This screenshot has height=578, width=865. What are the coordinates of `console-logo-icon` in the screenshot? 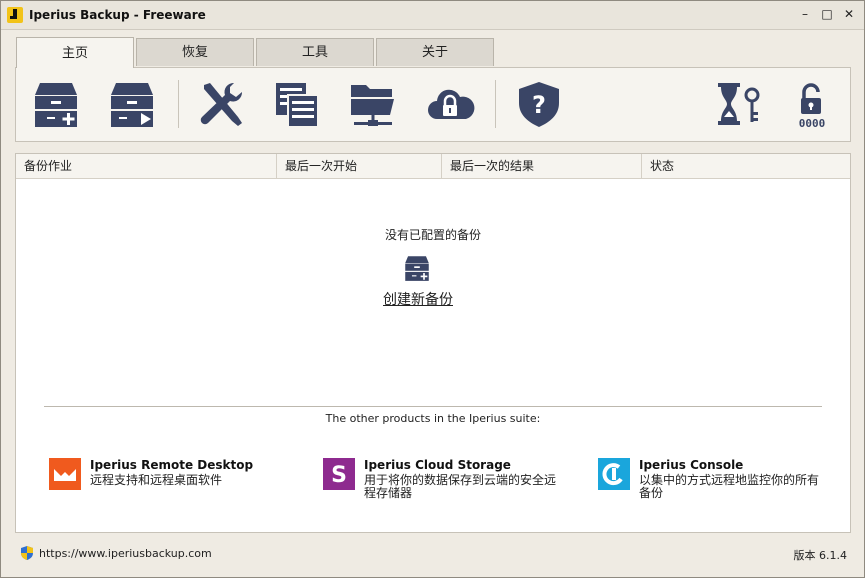 It's located at (614, 474).